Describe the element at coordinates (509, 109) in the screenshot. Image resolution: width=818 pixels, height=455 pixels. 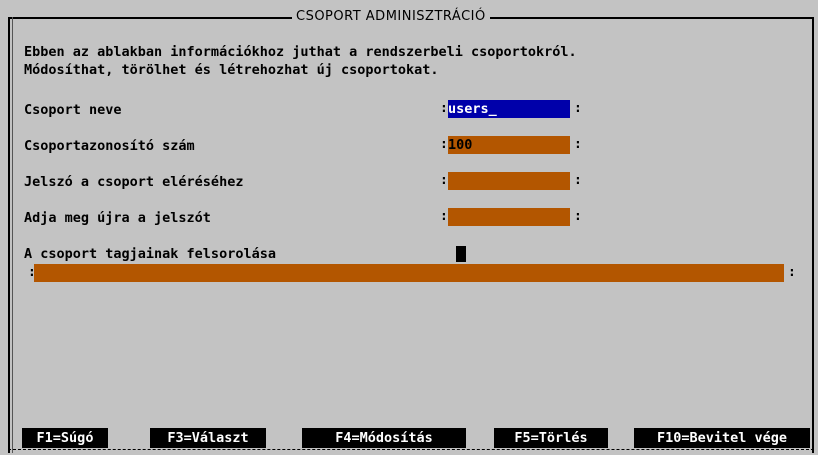
I see `group-name-input: users_` at that location.